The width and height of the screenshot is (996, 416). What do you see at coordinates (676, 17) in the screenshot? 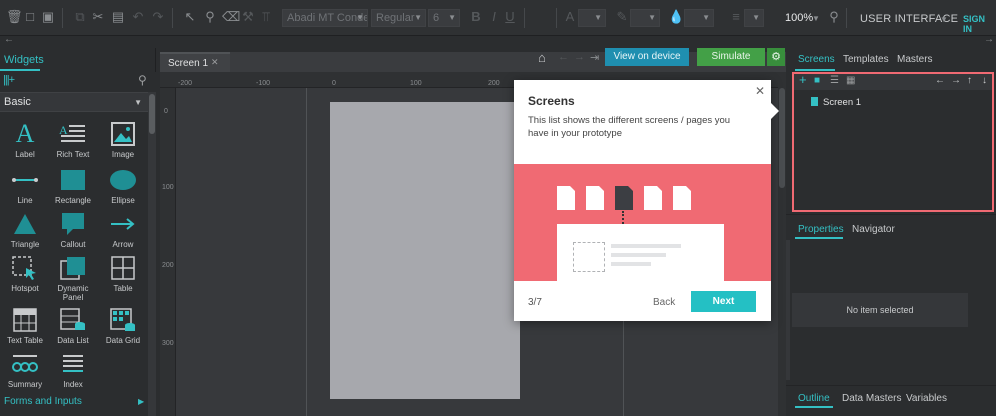
I see `fill-icon: 💧` at bounding box center [676, 17].